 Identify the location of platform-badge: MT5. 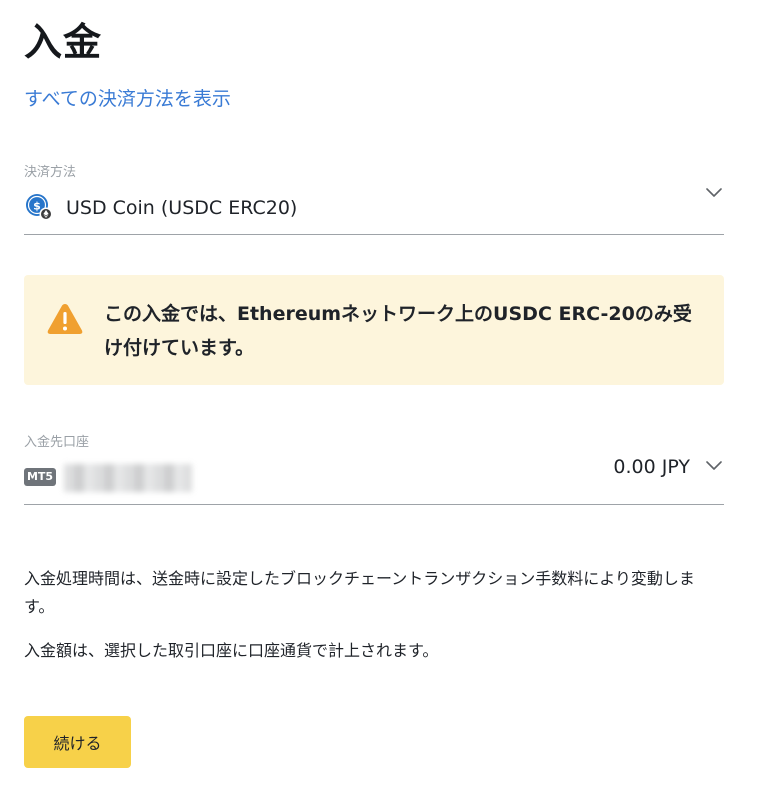
(40, 477).